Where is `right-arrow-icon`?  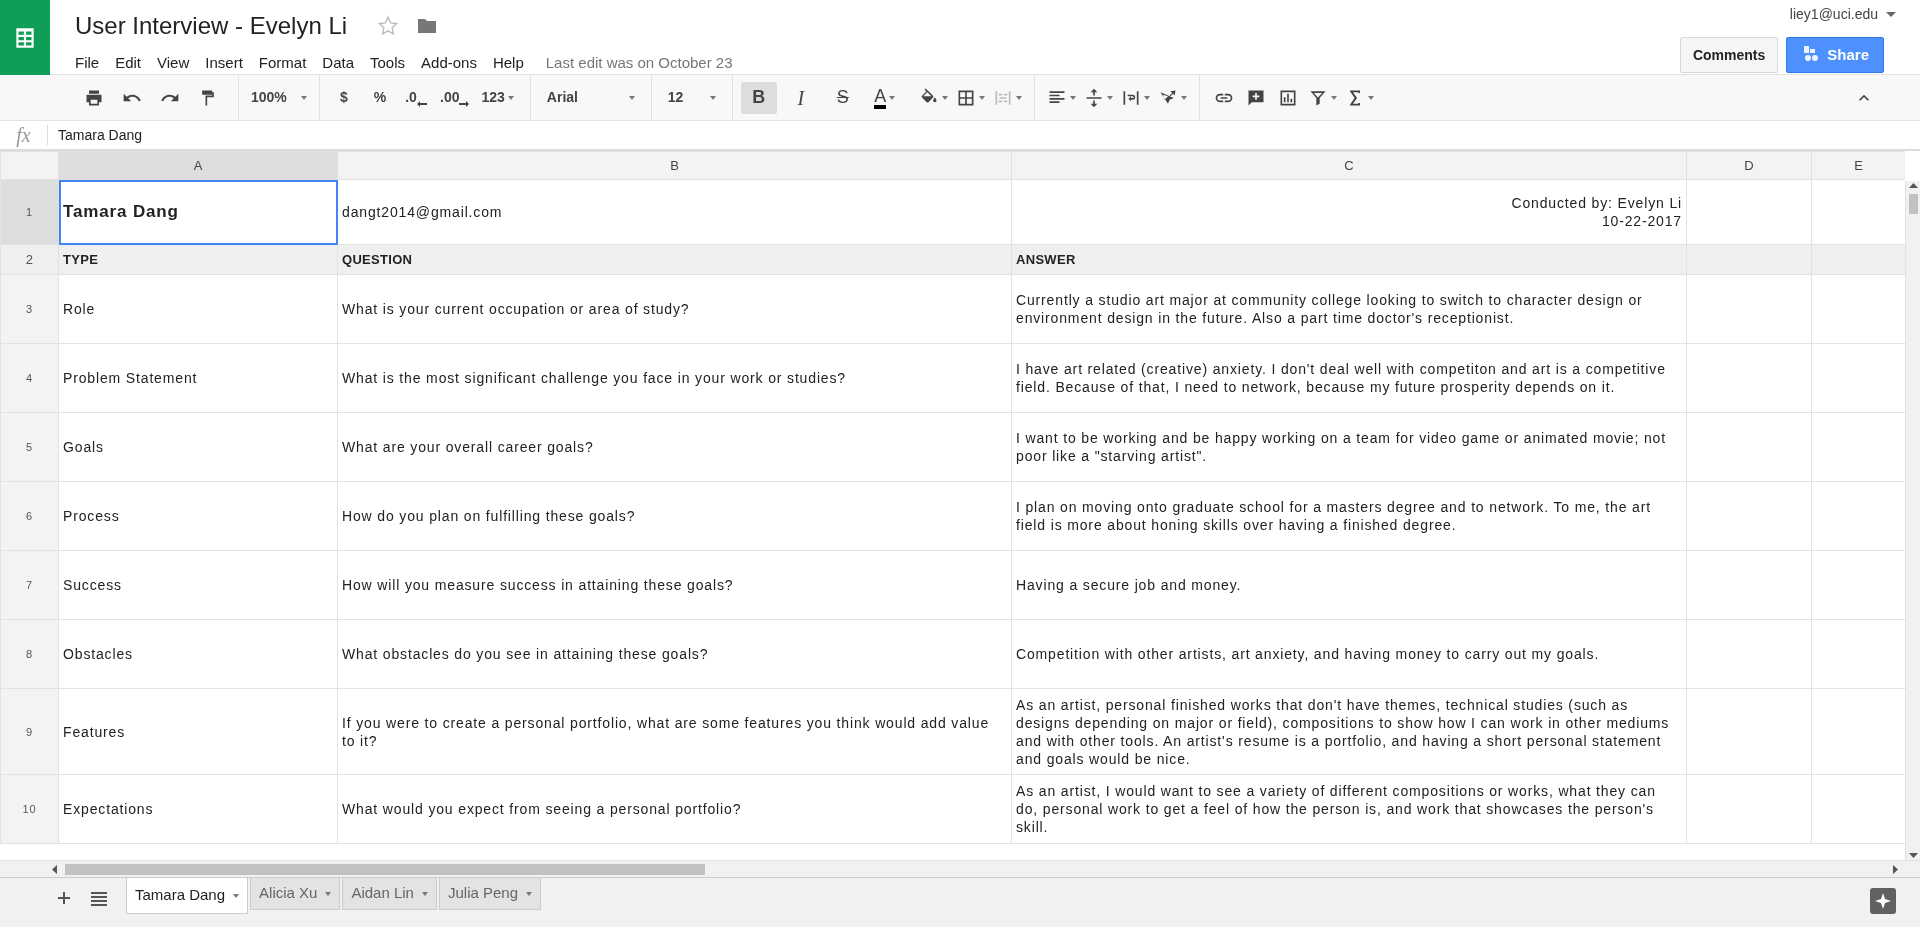 right-arrow-icon is located at coordinates (464, 103).